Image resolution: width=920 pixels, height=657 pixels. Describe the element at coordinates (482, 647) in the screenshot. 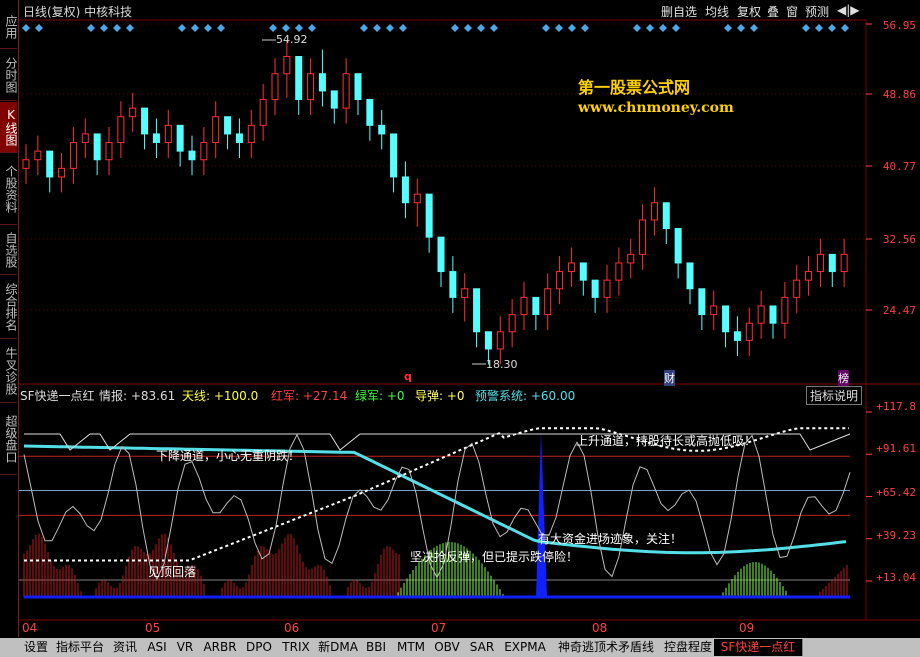

I see `indicator-tab: SAR` at that location.